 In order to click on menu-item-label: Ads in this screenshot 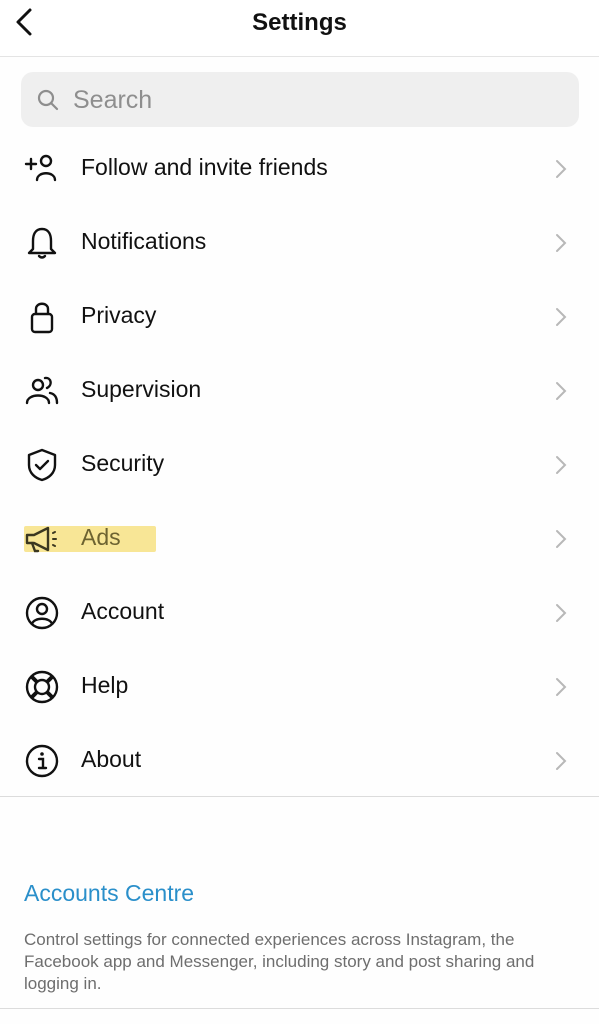, I will do `click(101, 537)`.